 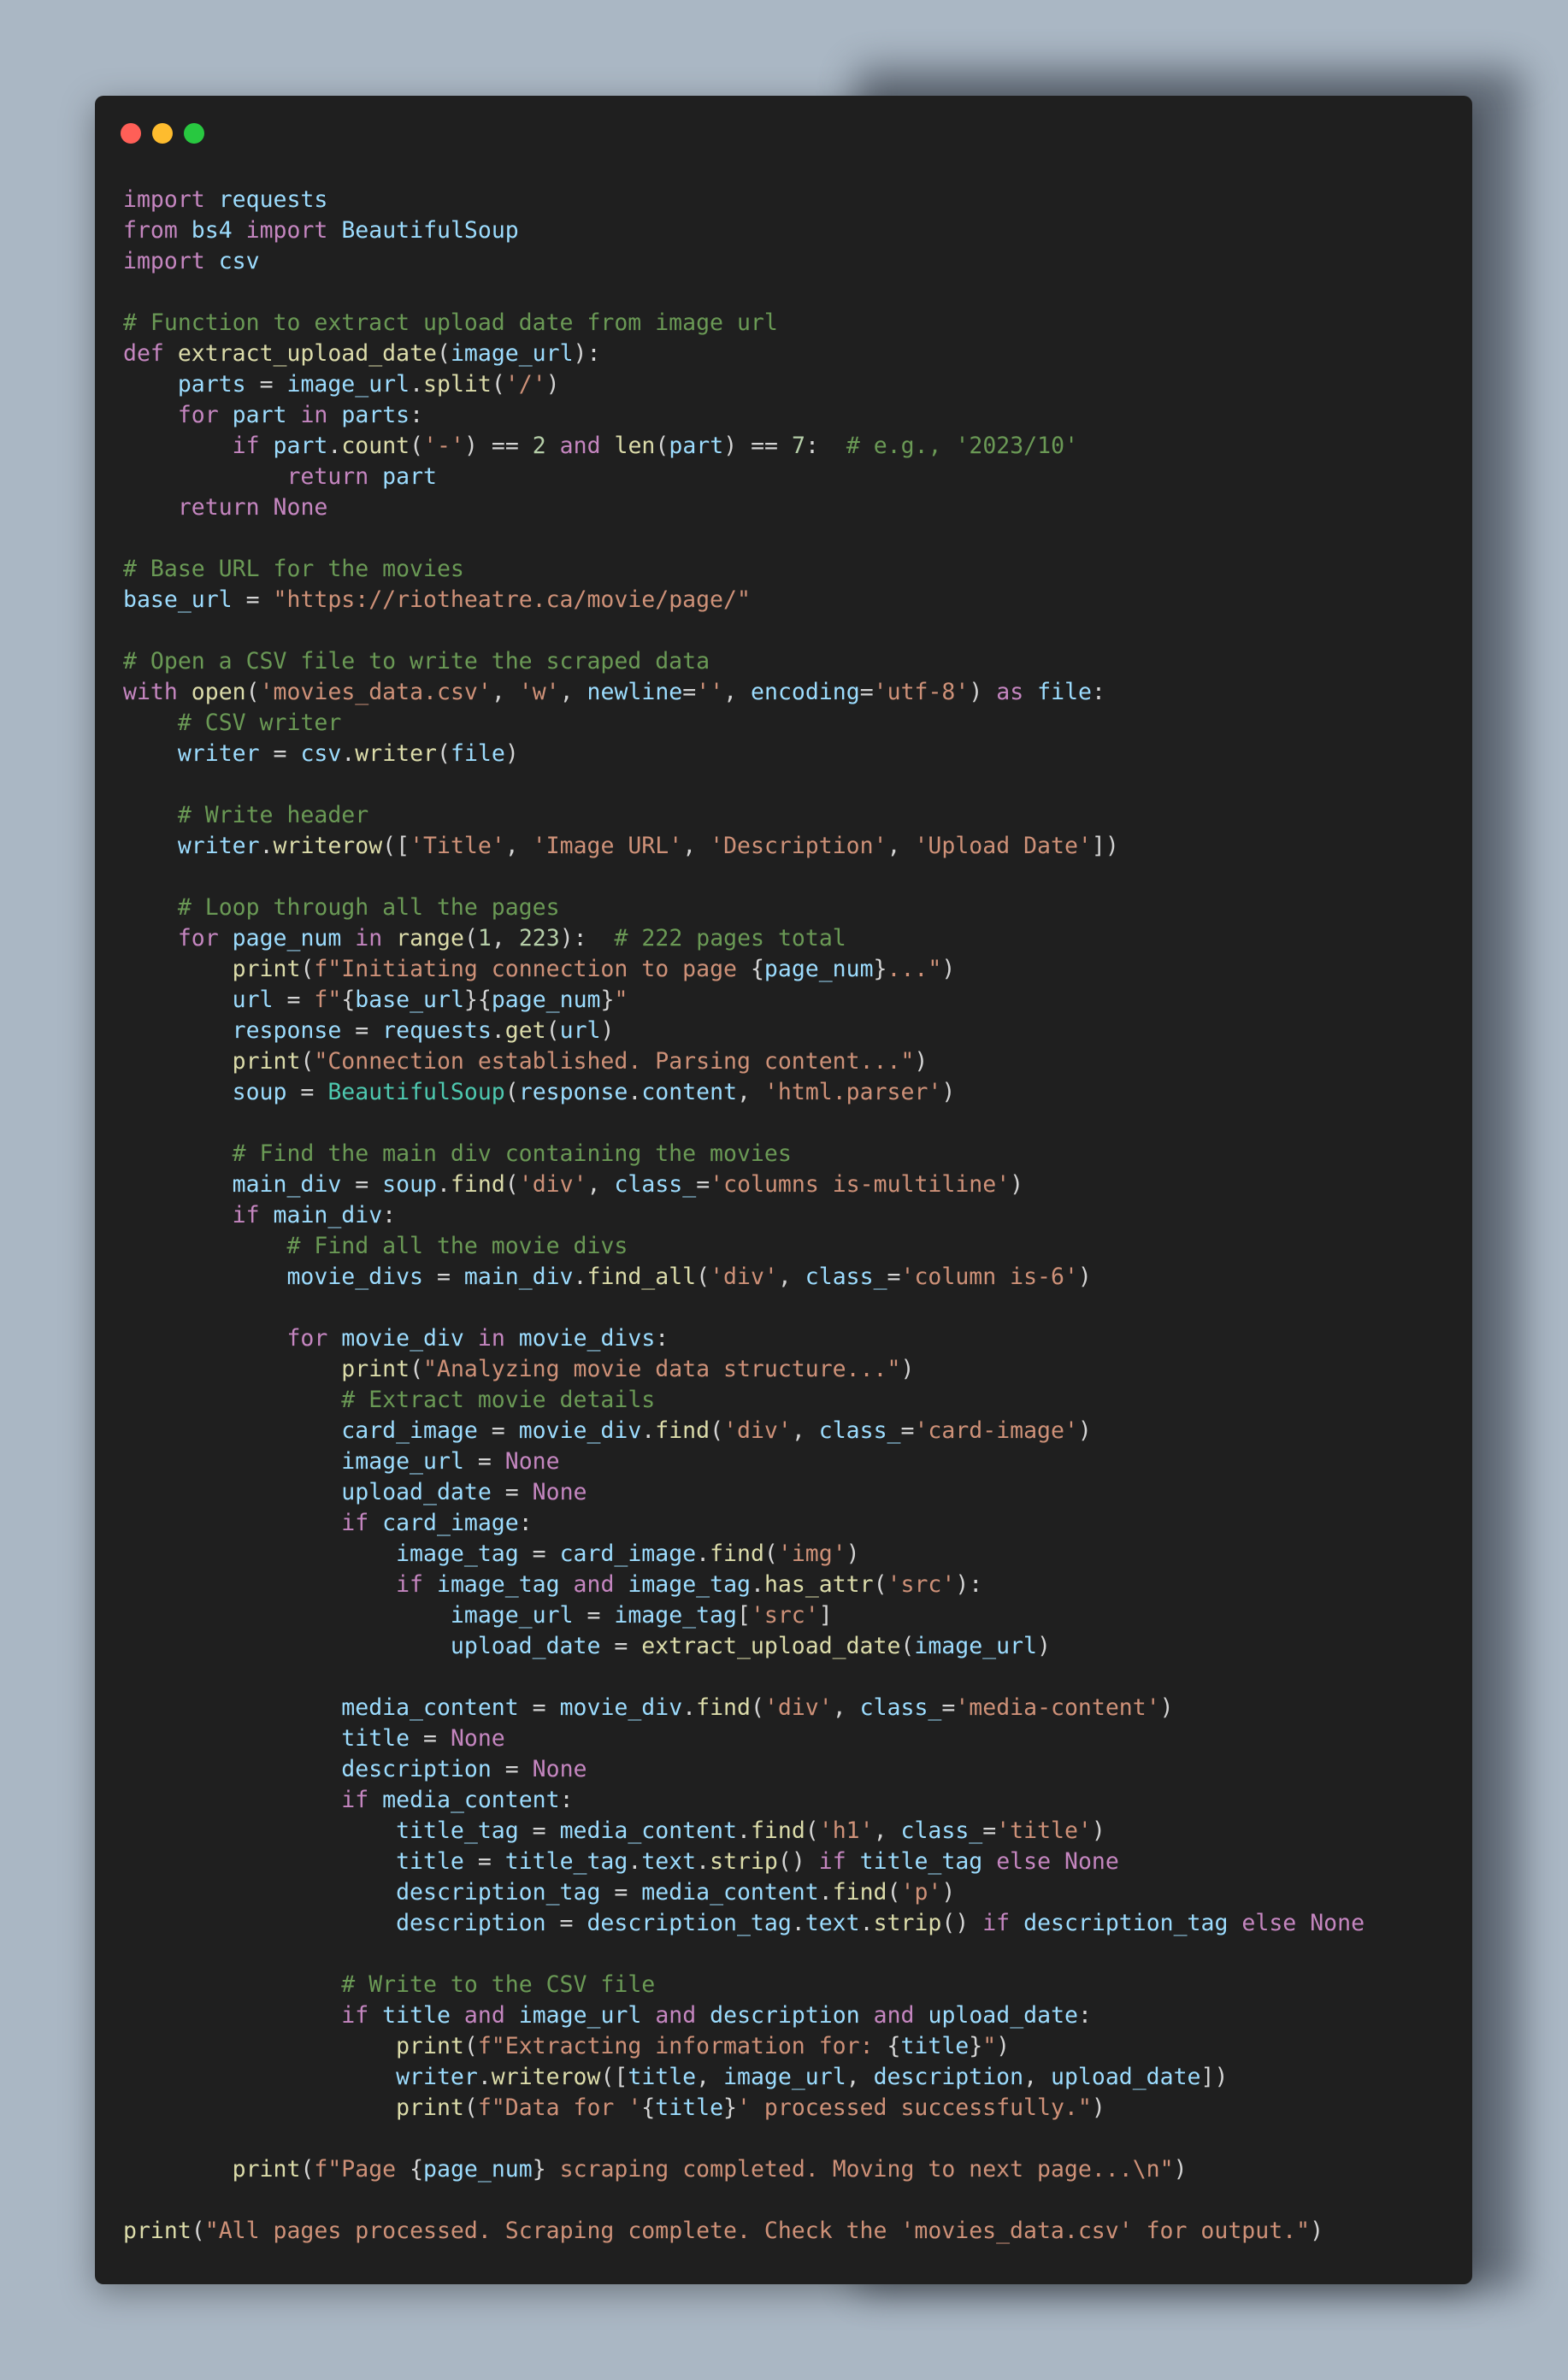 I want to click on identifier-token: url, so click(x=580, y=1031).